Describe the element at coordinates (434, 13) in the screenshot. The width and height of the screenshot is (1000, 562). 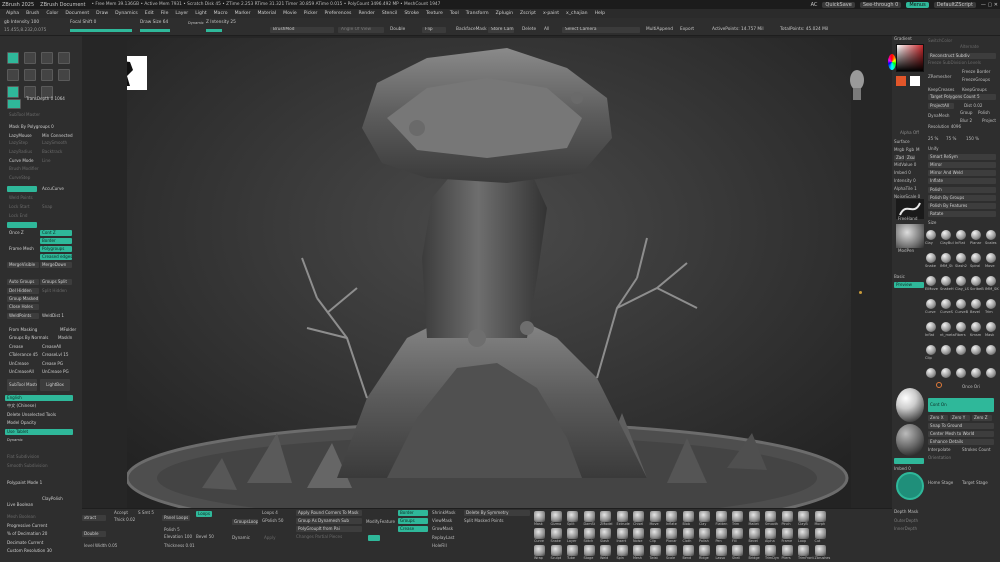
I see `menu-texture: Texture` at that location.